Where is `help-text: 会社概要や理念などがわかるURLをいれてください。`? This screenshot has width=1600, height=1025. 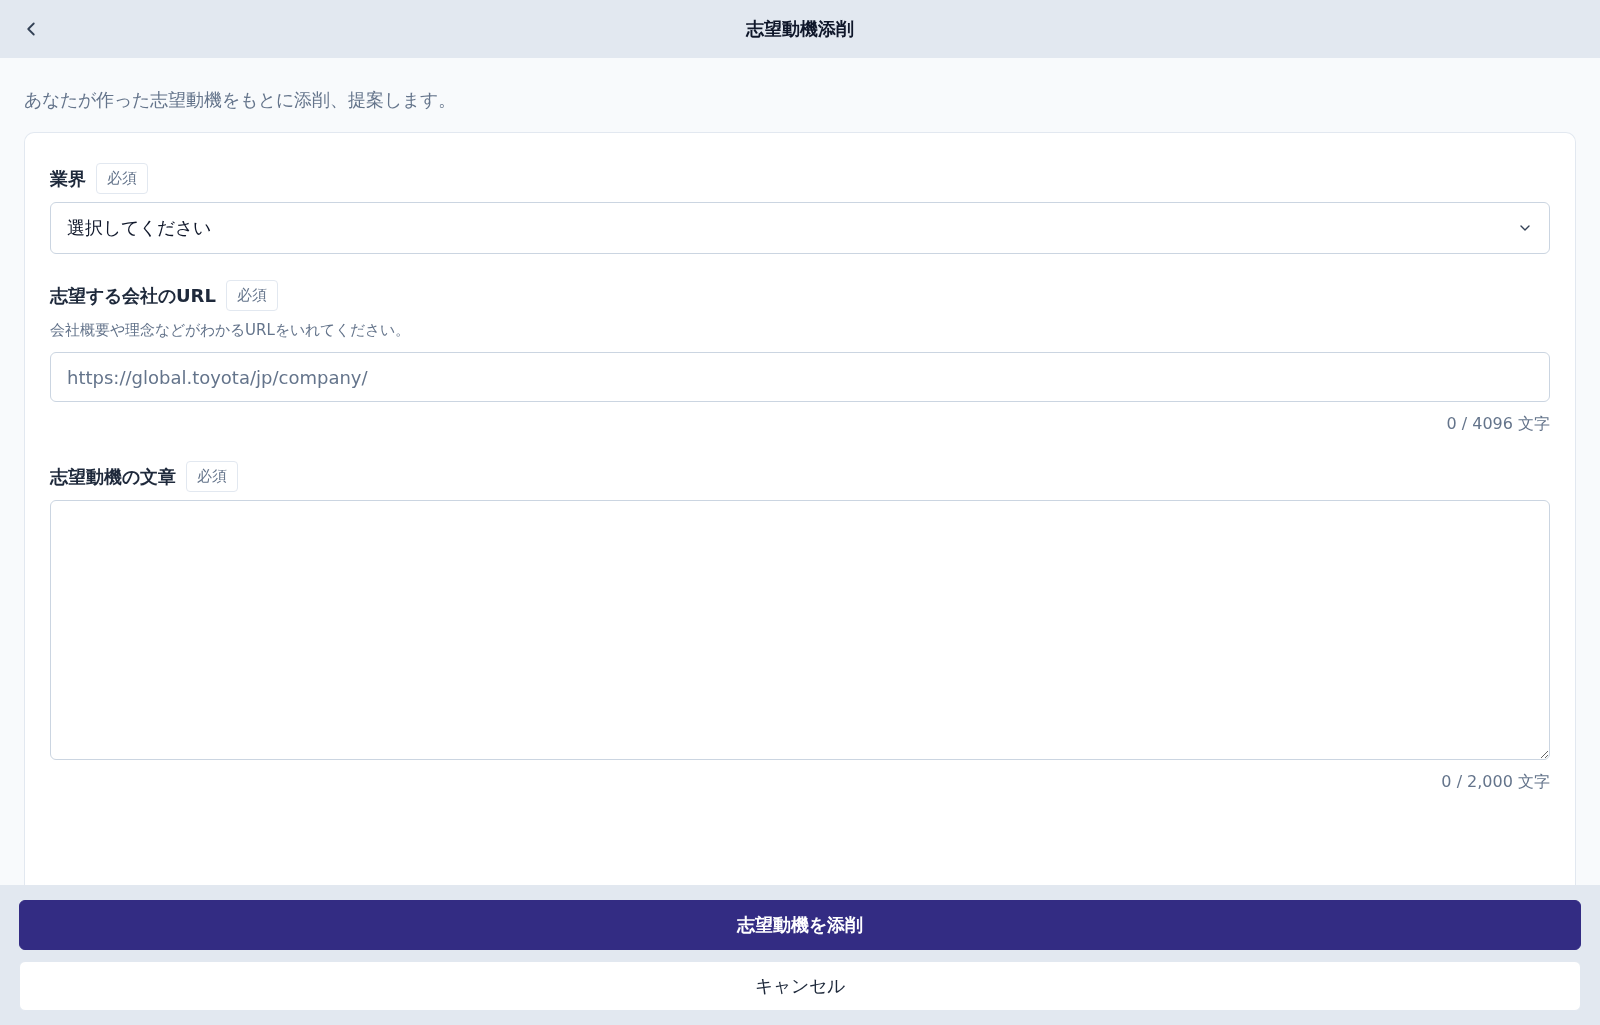
help-text: 会社概要や理念などがわかるURLをいれてください。 is located at coordinates (230, 330).